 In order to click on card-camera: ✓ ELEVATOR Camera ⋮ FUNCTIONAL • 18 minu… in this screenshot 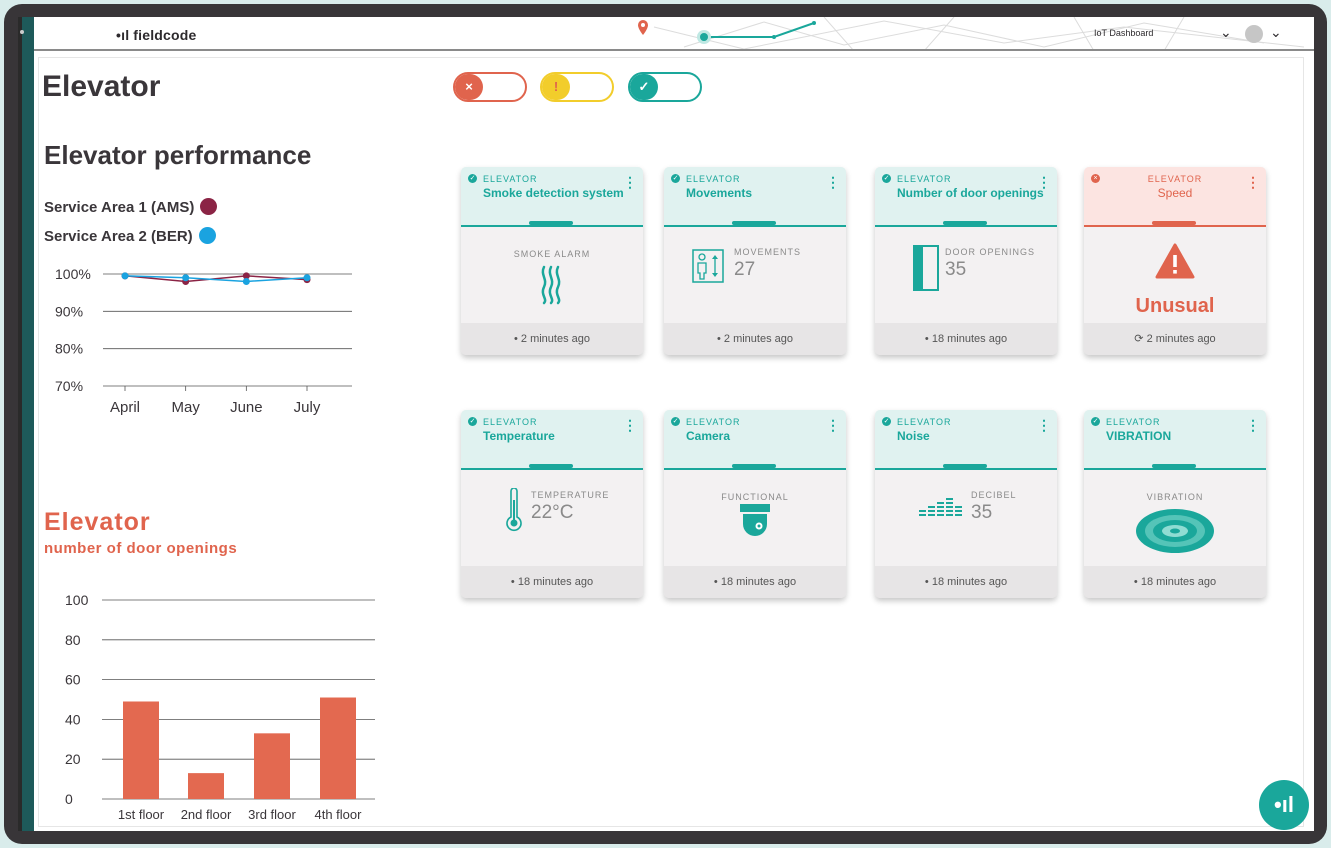, I will do `click(755, 504)`.